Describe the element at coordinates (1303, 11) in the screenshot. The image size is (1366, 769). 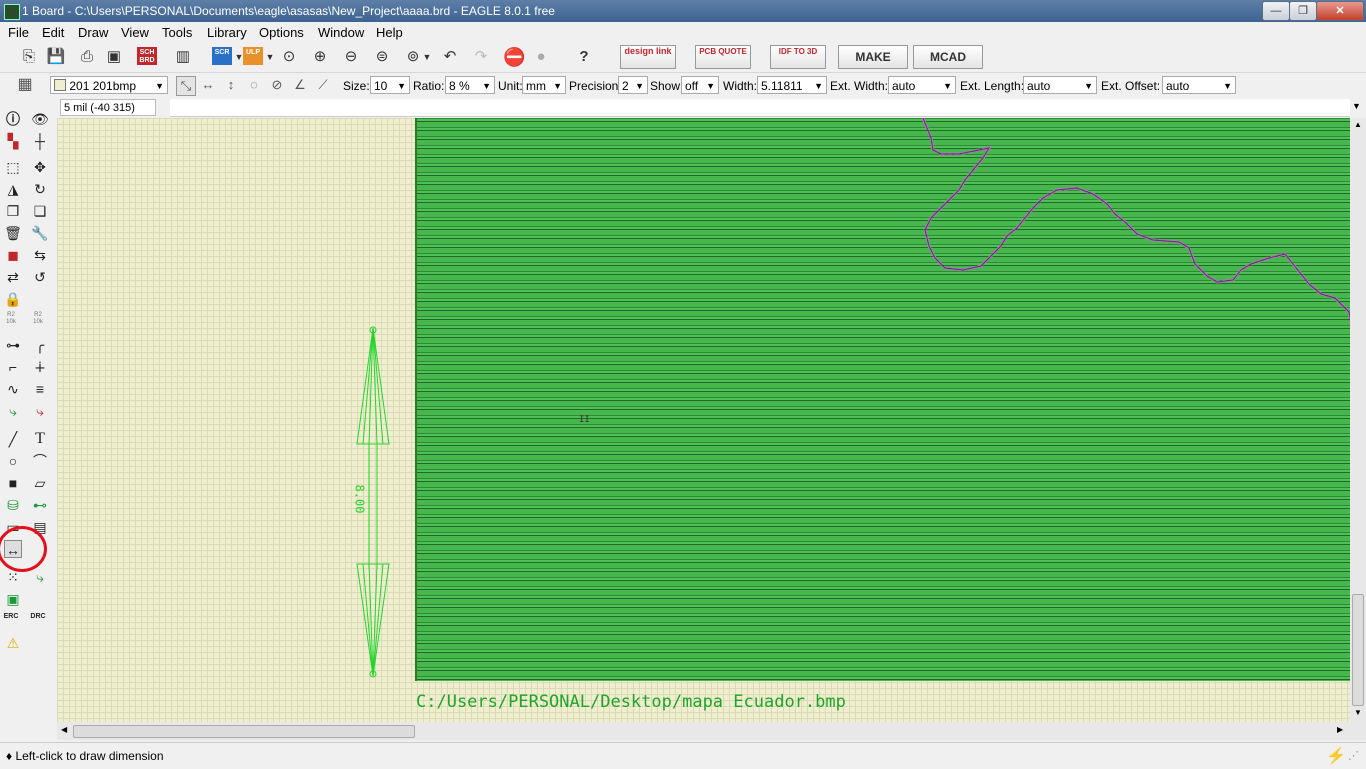
I see `maximize-button: ❐` at that location.